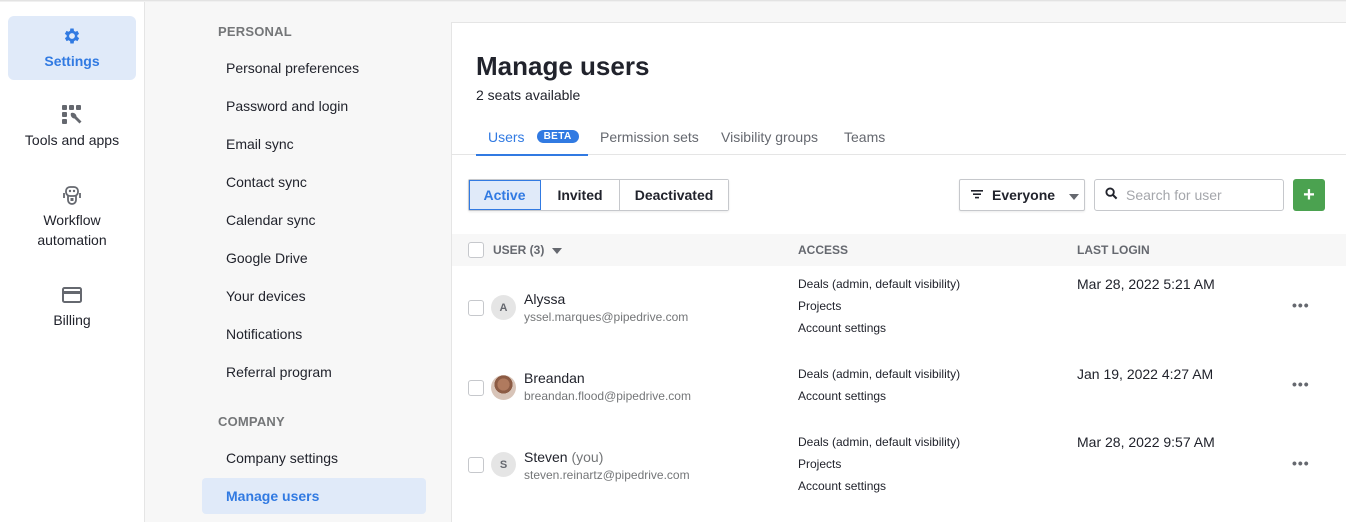 The image size is (1346, 522). I want to click on gear-icon, so click(72, 36).